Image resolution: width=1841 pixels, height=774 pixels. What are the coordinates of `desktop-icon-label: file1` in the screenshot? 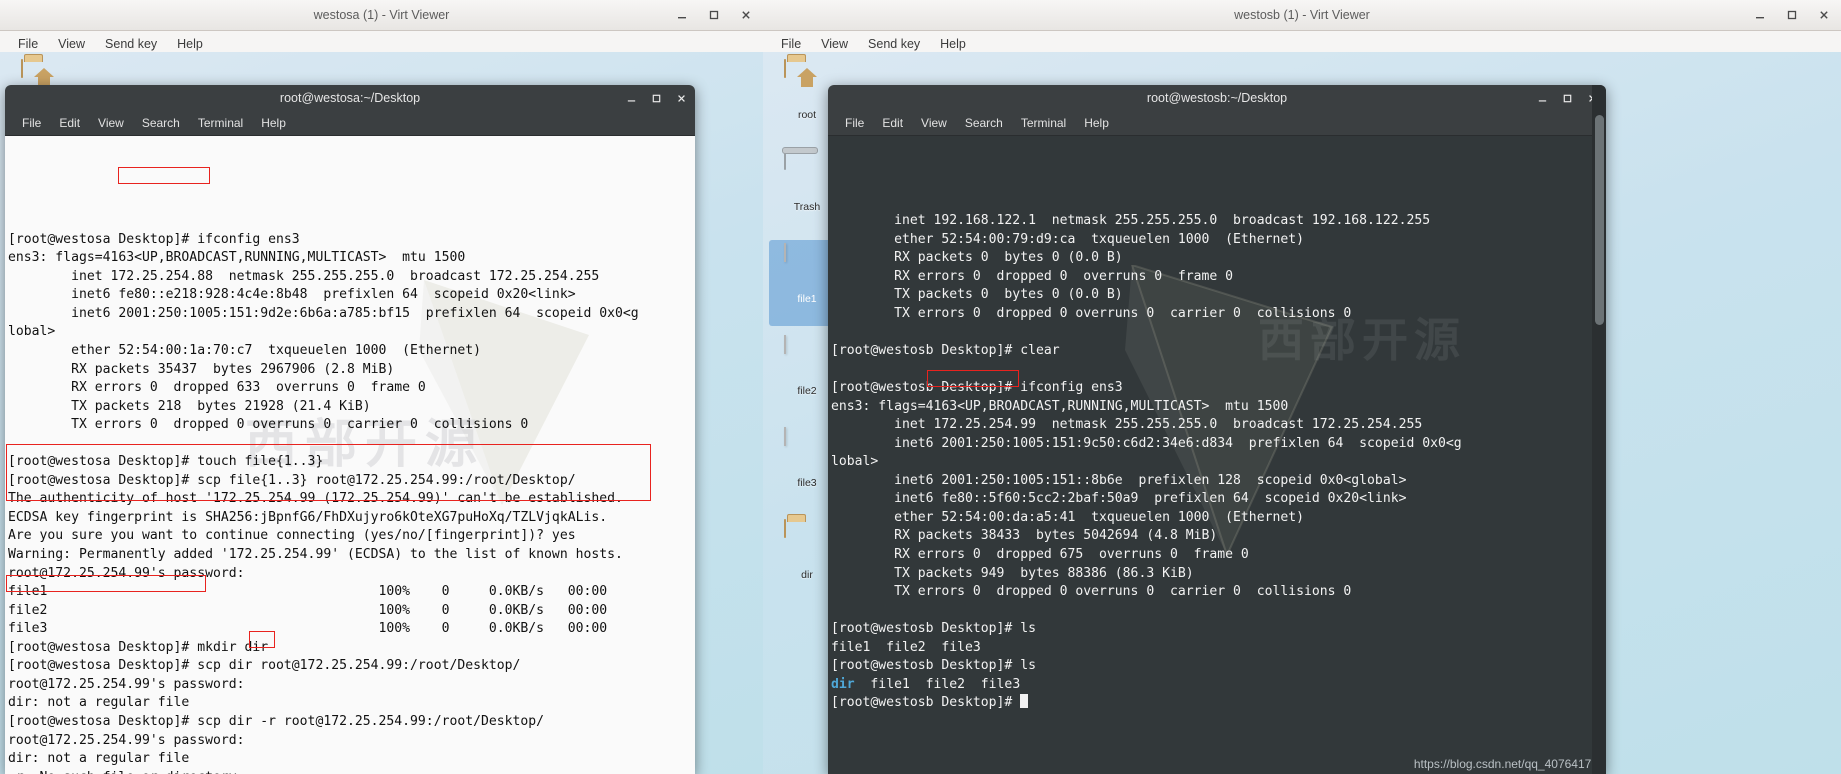 It's located at (807, 299).